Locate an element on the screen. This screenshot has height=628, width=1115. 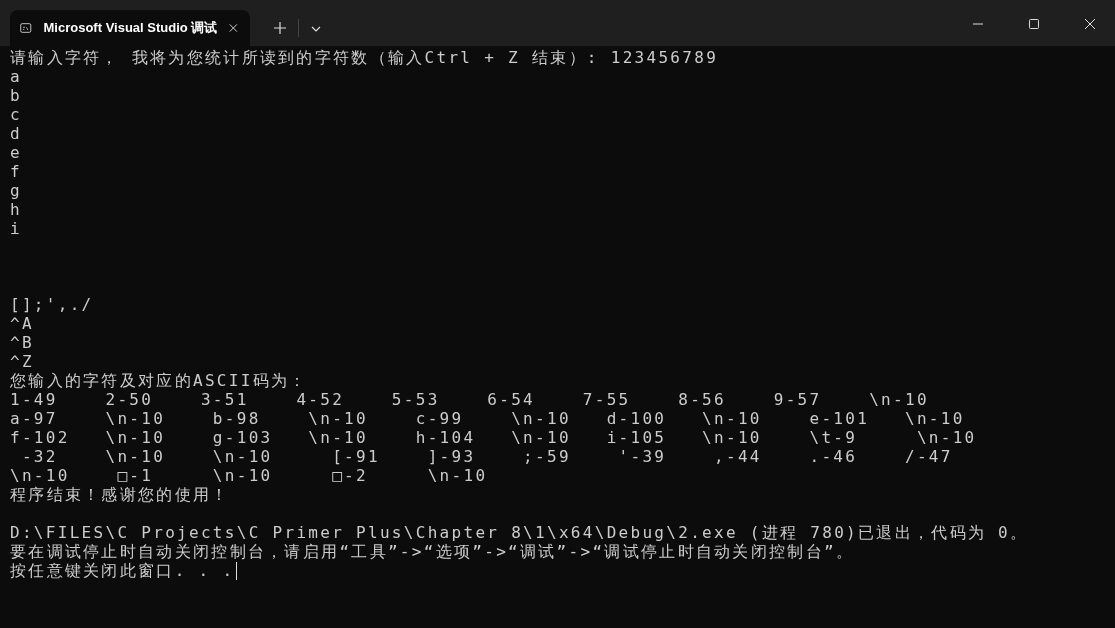
console-line: -32 \n-10 \n-10 [-91 ]-93 ;-59 '-39 ,-44 .-46 /-47 is located at coordinates (486, 456).